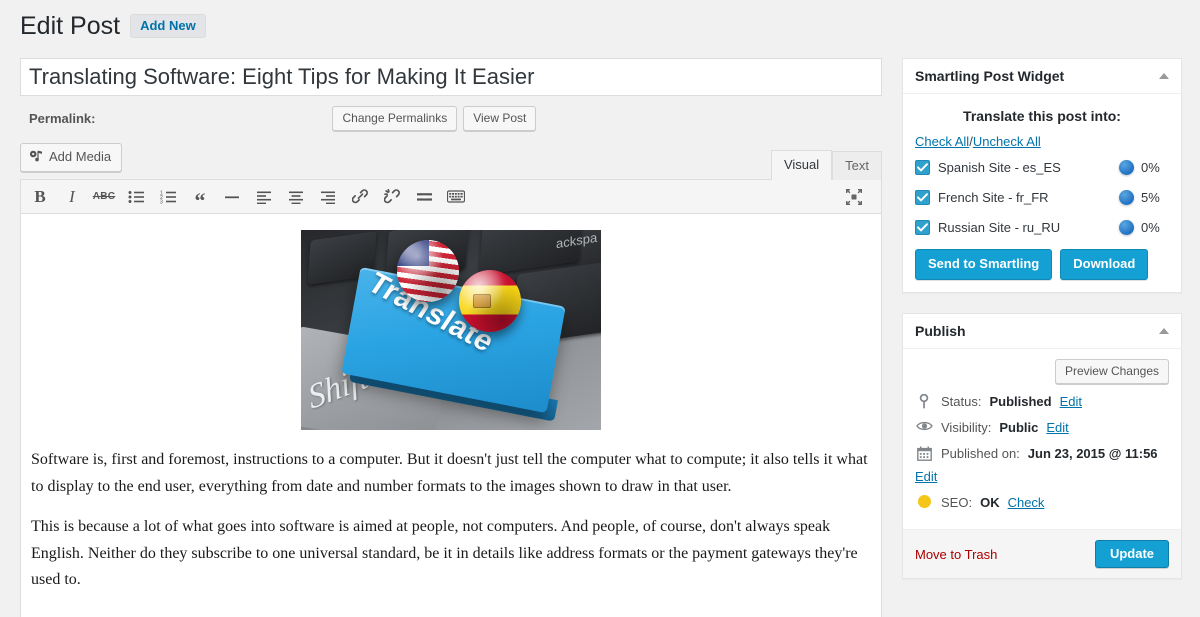 The width and height of the screenshot is (1200, 617). Describe the element at coordinates (924, 426) in the screenshot. I see `eye-icon` at that location.